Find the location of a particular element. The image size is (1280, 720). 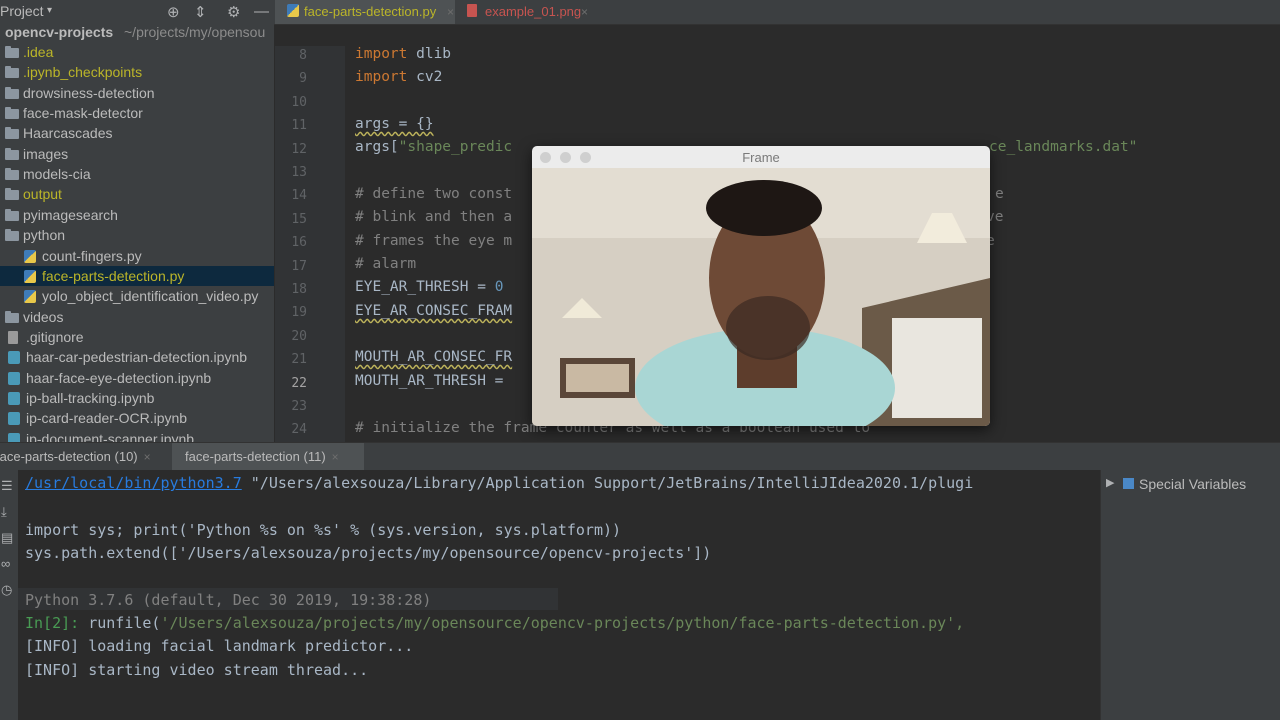

project-dropdown-icon: ▾ is located at coordinates (49, 10).